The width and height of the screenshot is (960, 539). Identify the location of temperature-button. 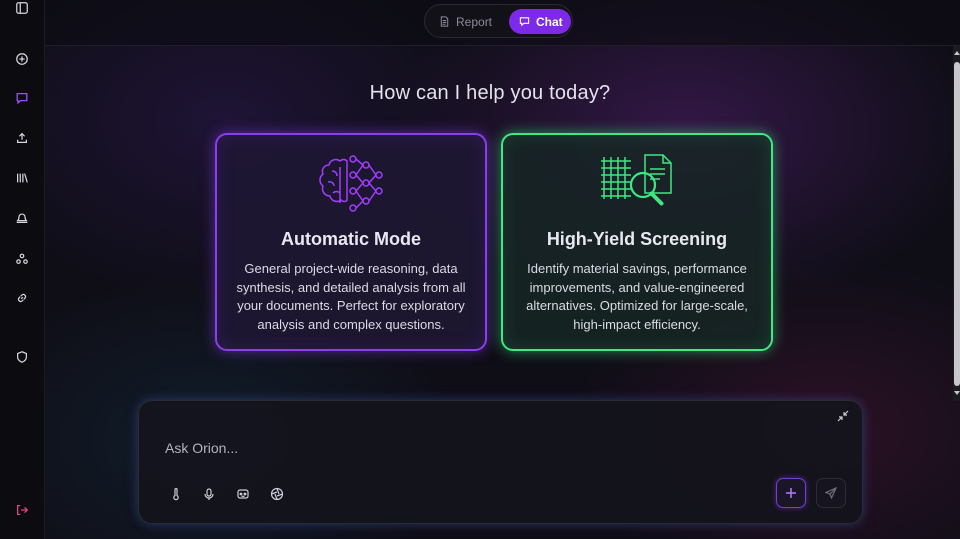
(176, 494).